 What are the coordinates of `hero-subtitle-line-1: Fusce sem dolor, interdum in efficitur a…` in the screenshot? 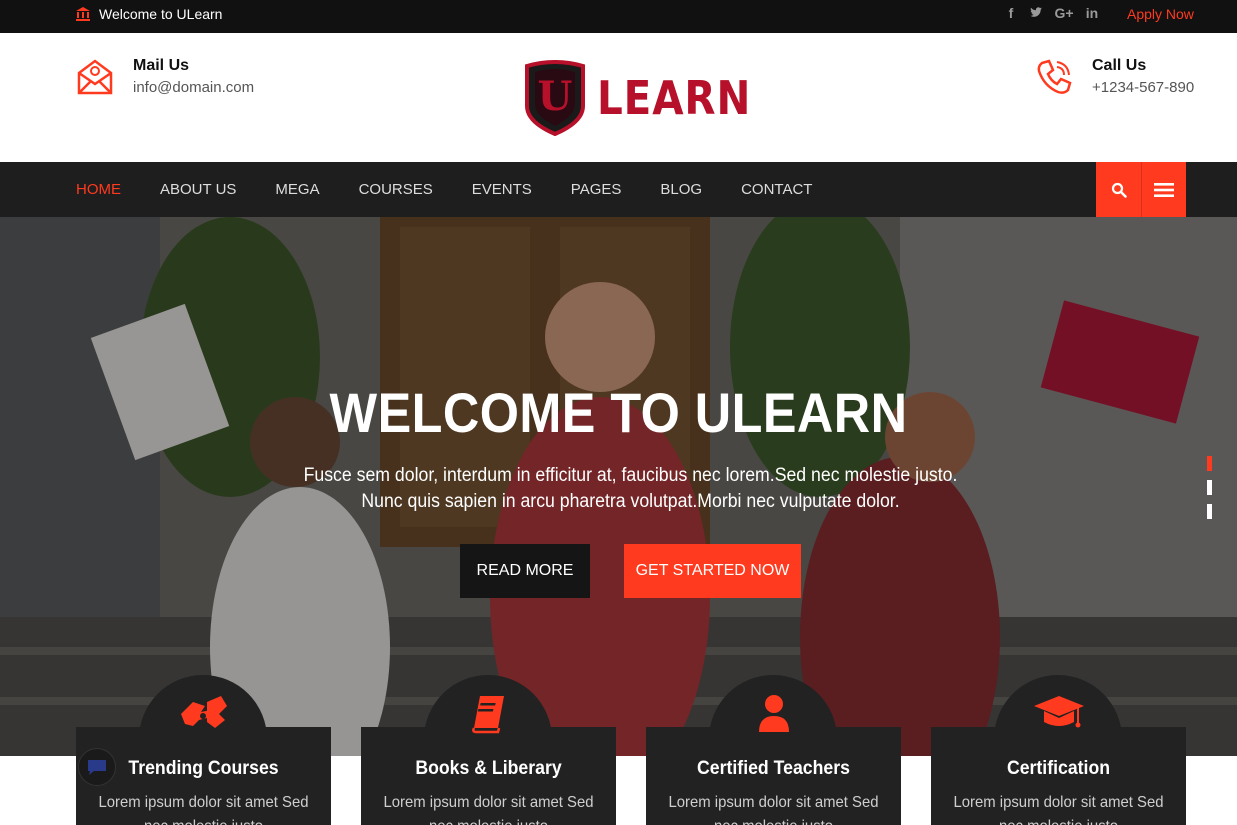 It's located at (630, 475).